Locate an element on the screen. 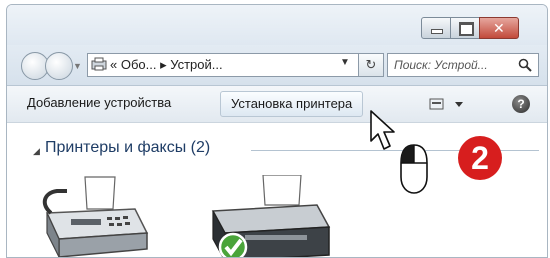 The image size is (550, 258). address-bar: « Обо... ▸ Устрой... ▼ is located at coordinates (223, 65).